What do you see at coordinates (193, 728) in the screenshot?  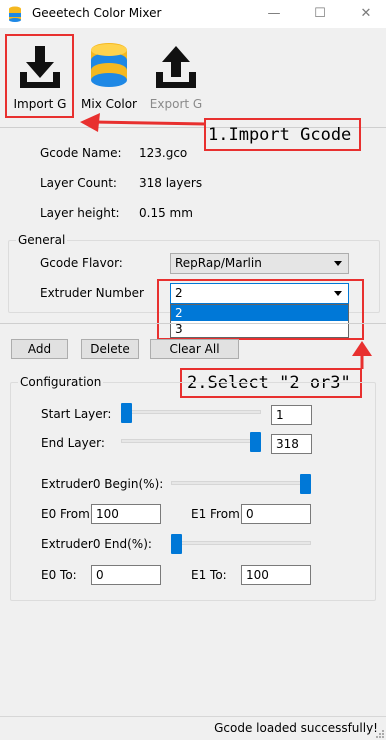 I see `status-bar: Gcode loaded successfully!` at bounding box center [193, 728].